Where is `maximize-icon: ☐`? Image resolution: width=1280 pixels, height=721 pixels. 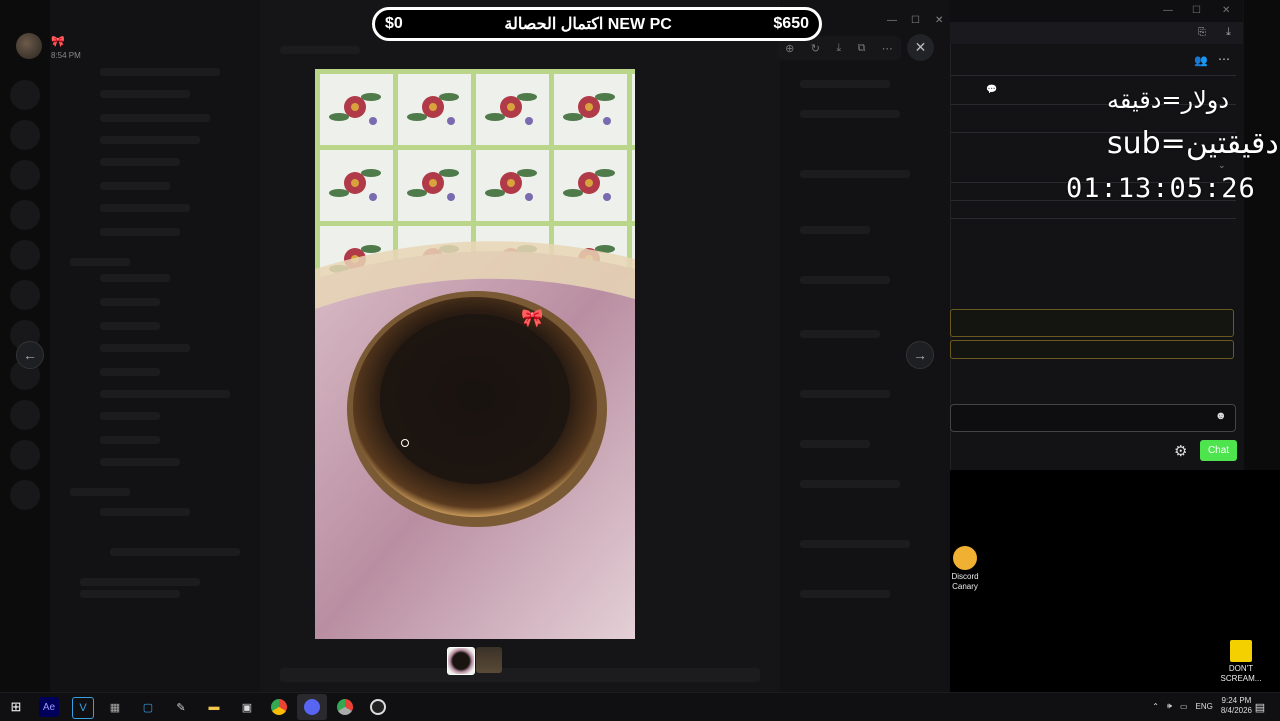 maximize-icon: ☐ is located at coordinates (915, 20).